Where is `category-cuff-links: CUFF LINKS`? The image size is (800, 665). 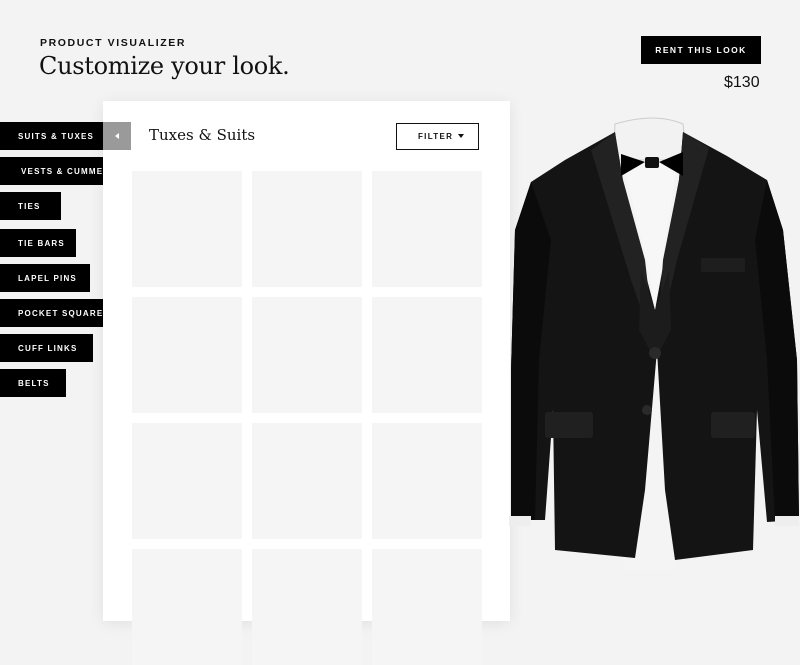
category-cuff-links: CUFF LINKS is located at coordinates (46, 348).